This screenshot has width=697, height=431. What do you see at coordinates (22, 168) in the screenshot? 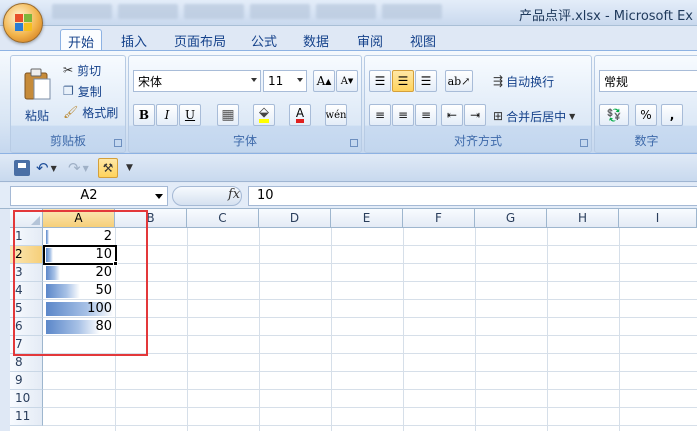
I see `save-icon` at bounding box center [22, 168].